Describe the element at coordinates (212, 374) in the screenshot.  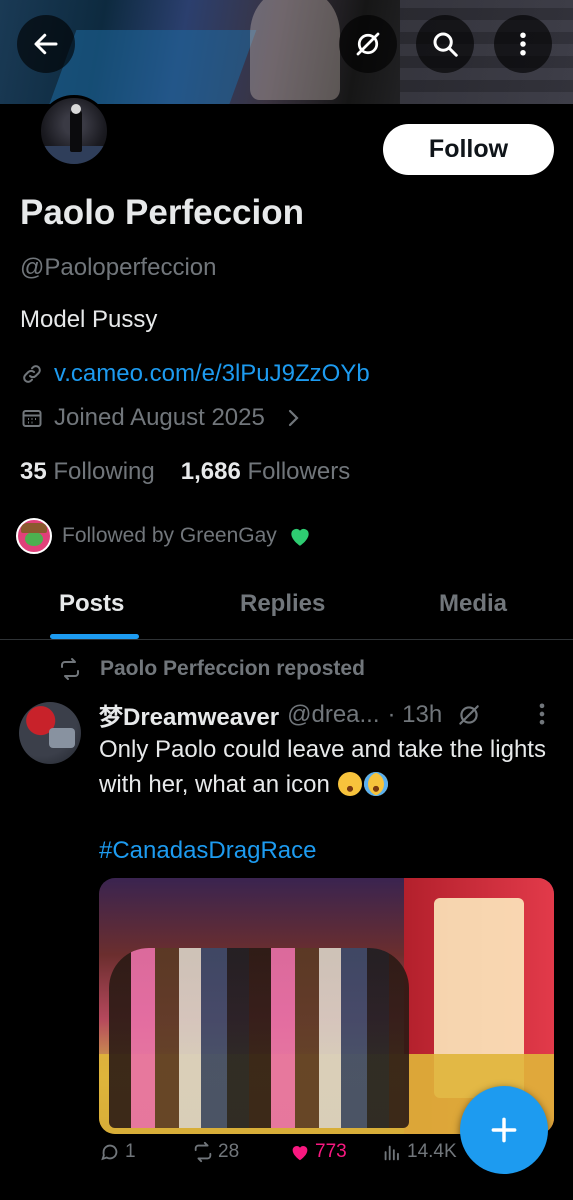
I see `profile-link-text: v.cameo.com/e/3lPuJ9ZzOYb` at that location.